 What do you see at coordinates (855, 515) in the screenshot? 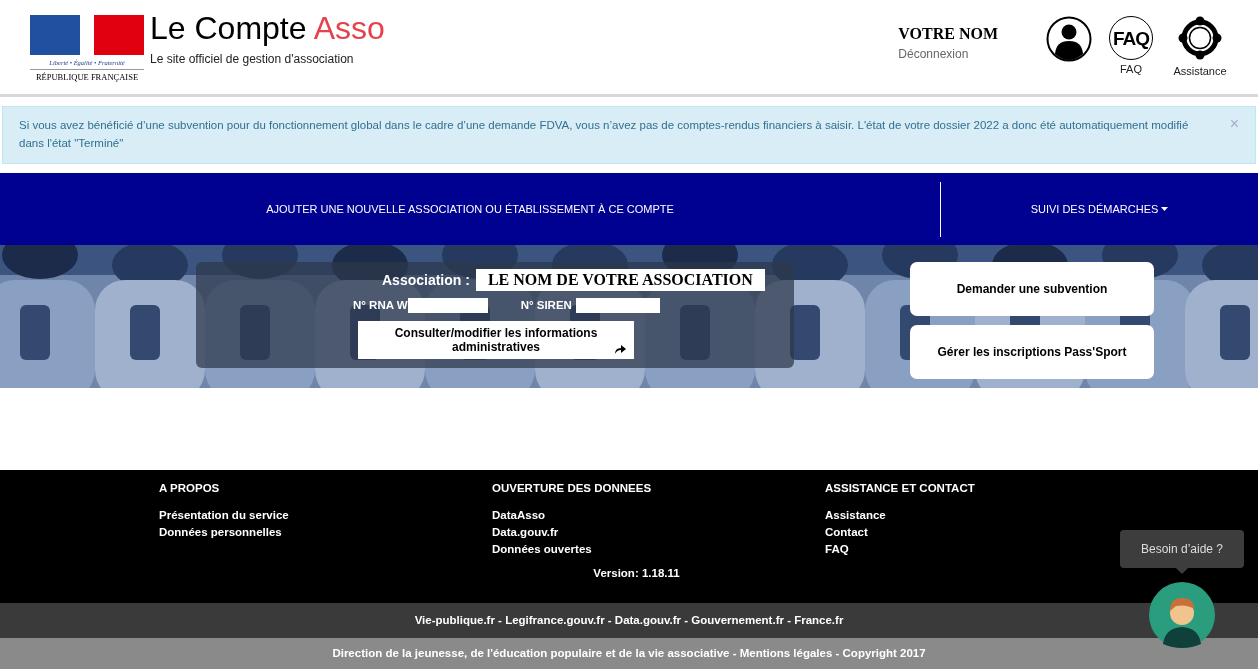
I see `footer-link: Assistance` at bounding box center [855, 515].